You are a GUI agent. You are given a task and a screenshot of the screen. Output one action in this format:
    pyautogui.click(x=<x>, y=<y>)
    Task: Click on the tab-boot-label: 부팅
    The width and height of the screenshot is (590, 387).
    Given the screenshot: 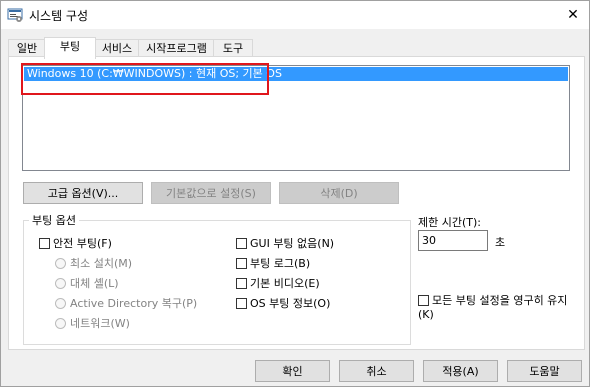 What is the action you would take?
    pyautogui.click(x=70, y=46)
    